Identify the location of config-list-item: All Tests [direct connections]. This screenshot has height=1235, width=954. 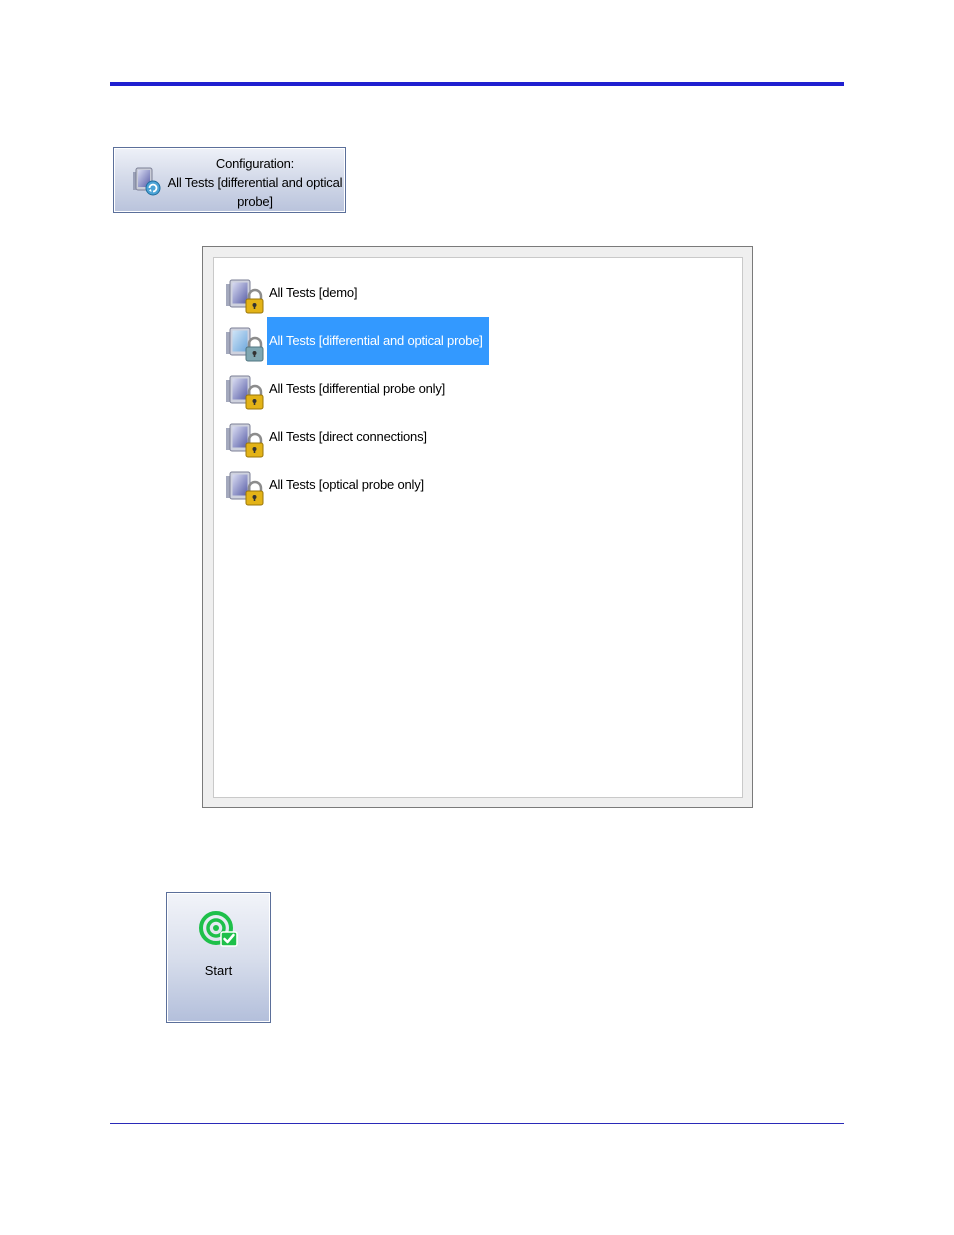
(464, 437).